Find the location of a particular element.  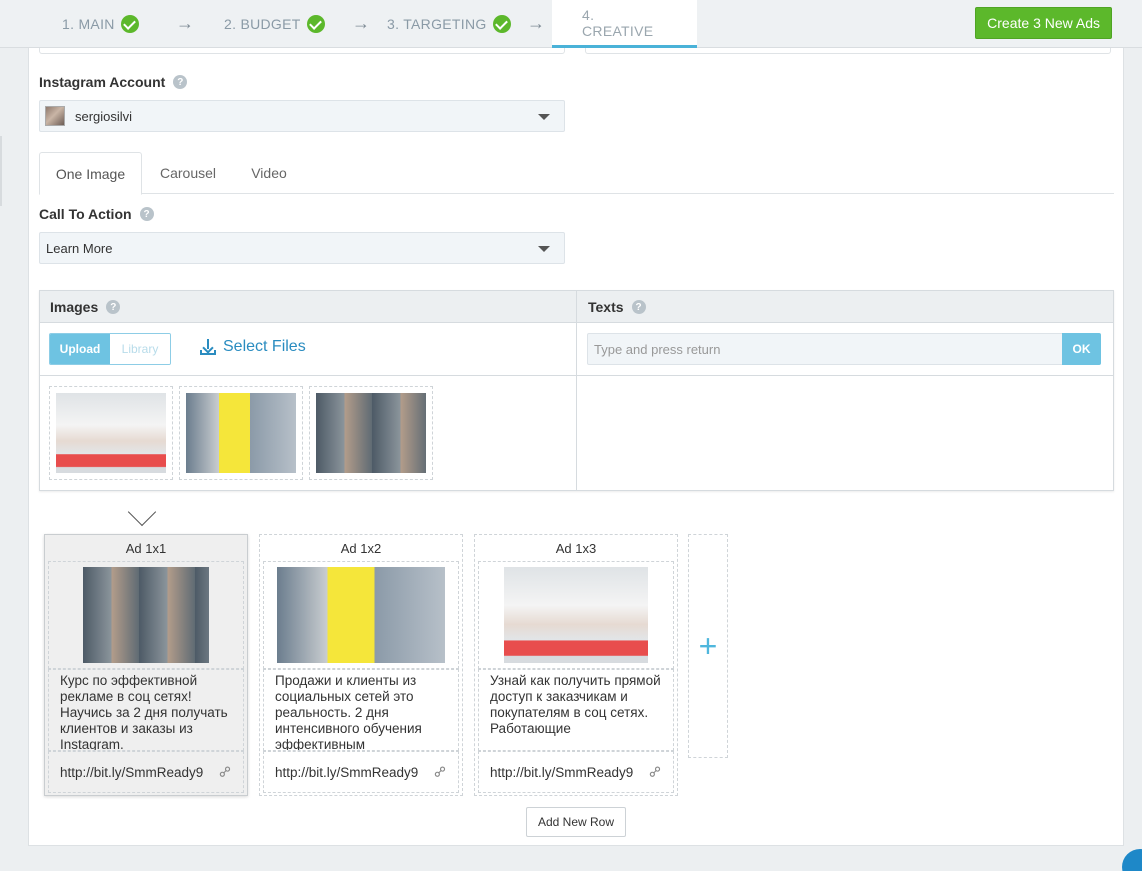

scroll-edge is located at coordinates (1, 171).